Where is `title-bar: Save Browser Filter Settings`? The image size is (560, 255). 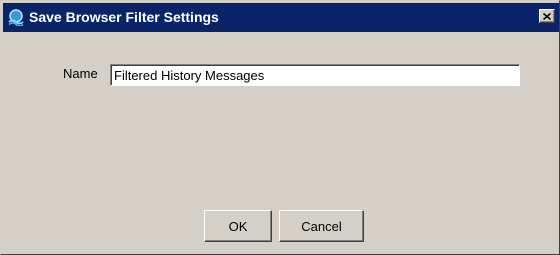 title-bar: Save Browser Filter Settings is located at coordinates (281, 17).